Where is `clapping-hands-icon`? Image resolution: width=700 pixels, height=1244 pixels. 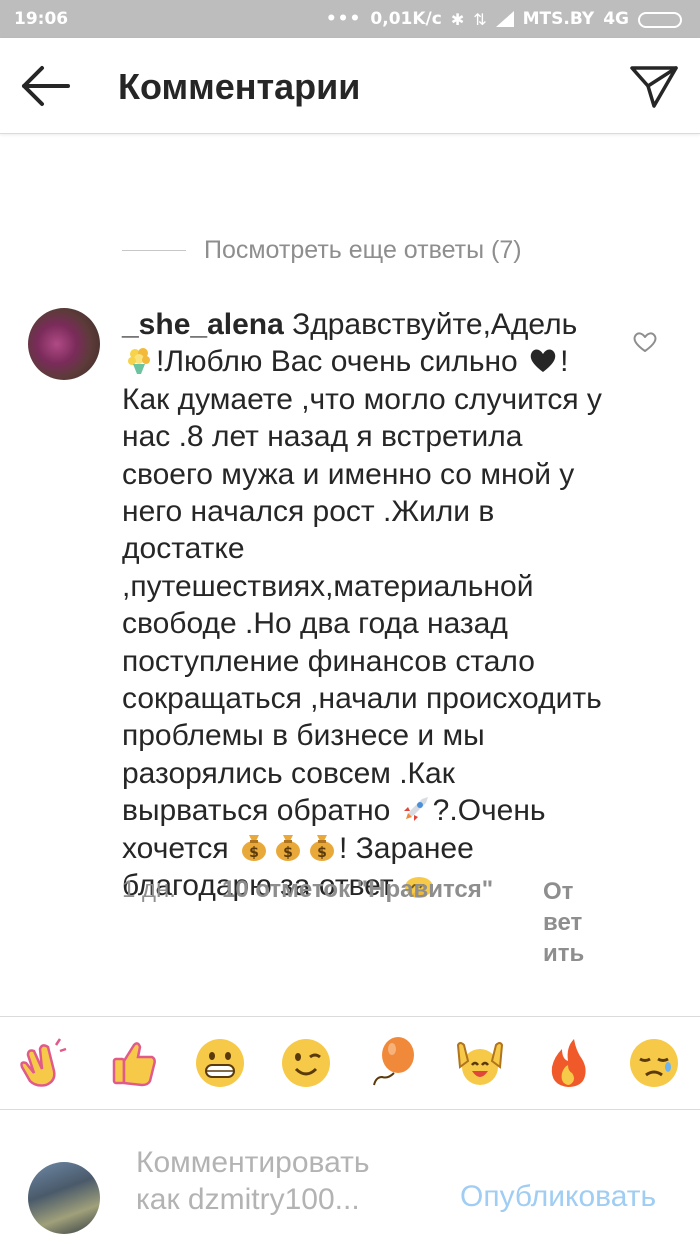
clapping-hands-icon is located at coordinates (42, 1063).